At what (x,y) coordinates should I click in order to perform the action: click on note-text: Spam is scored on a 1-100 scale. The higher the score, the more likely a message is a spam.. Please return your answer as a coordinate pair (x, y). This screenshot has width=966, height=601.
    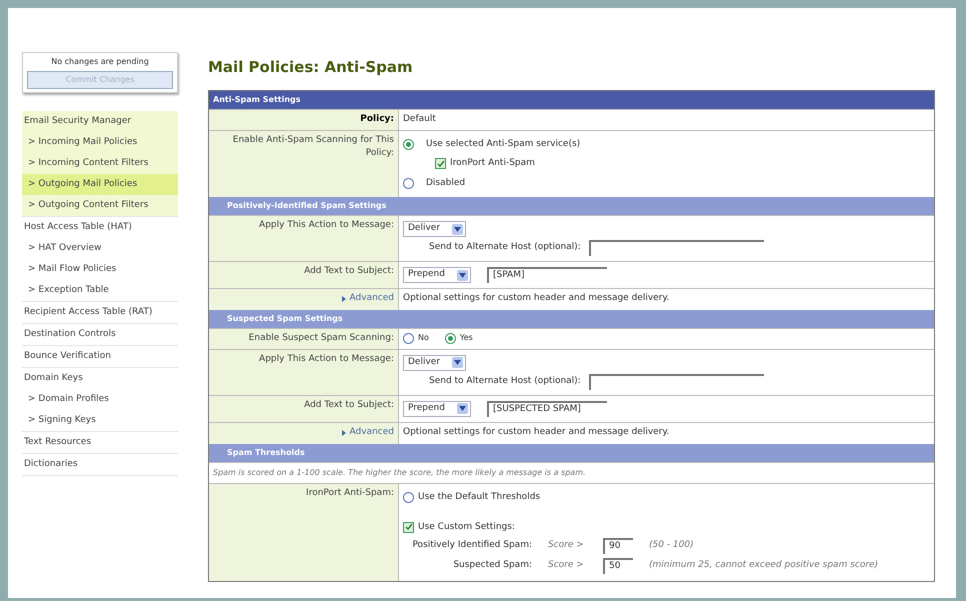
    Looking at the image, I should click on (399, 472).